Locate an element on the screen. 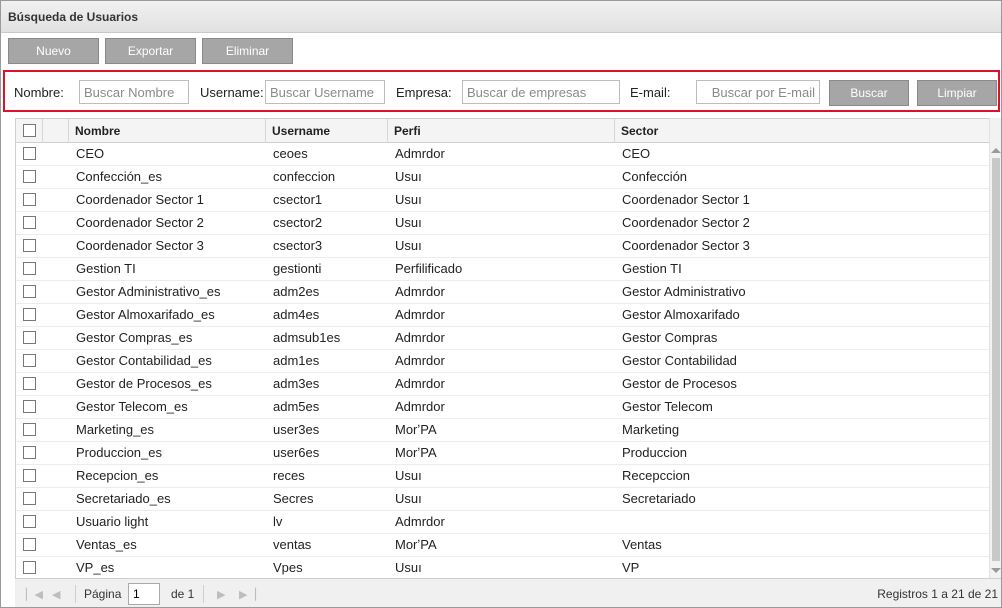  last-page-icon: ▶▕ is located at coordinates (247, 594).